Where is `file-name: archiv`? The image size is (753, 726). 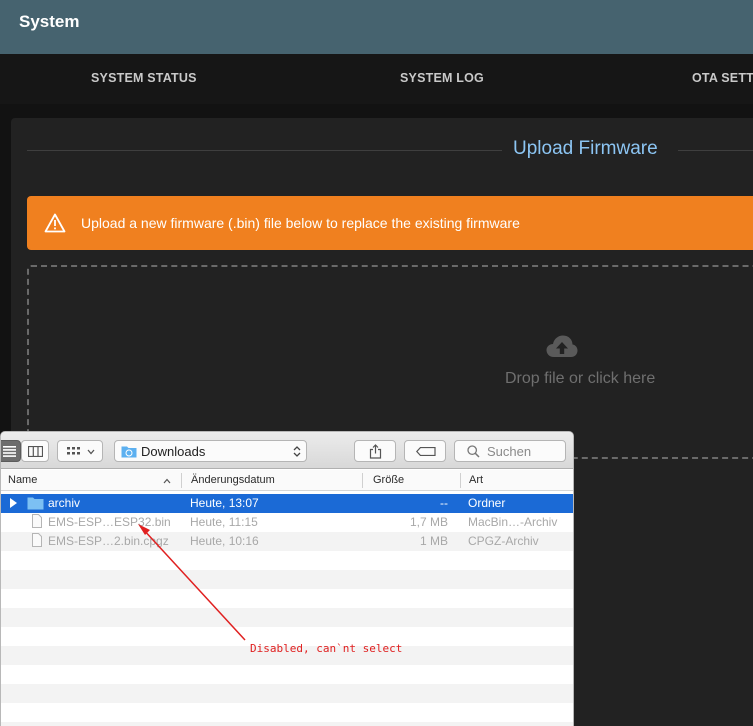
file-name: archiv is located at coordinates (64, 503).